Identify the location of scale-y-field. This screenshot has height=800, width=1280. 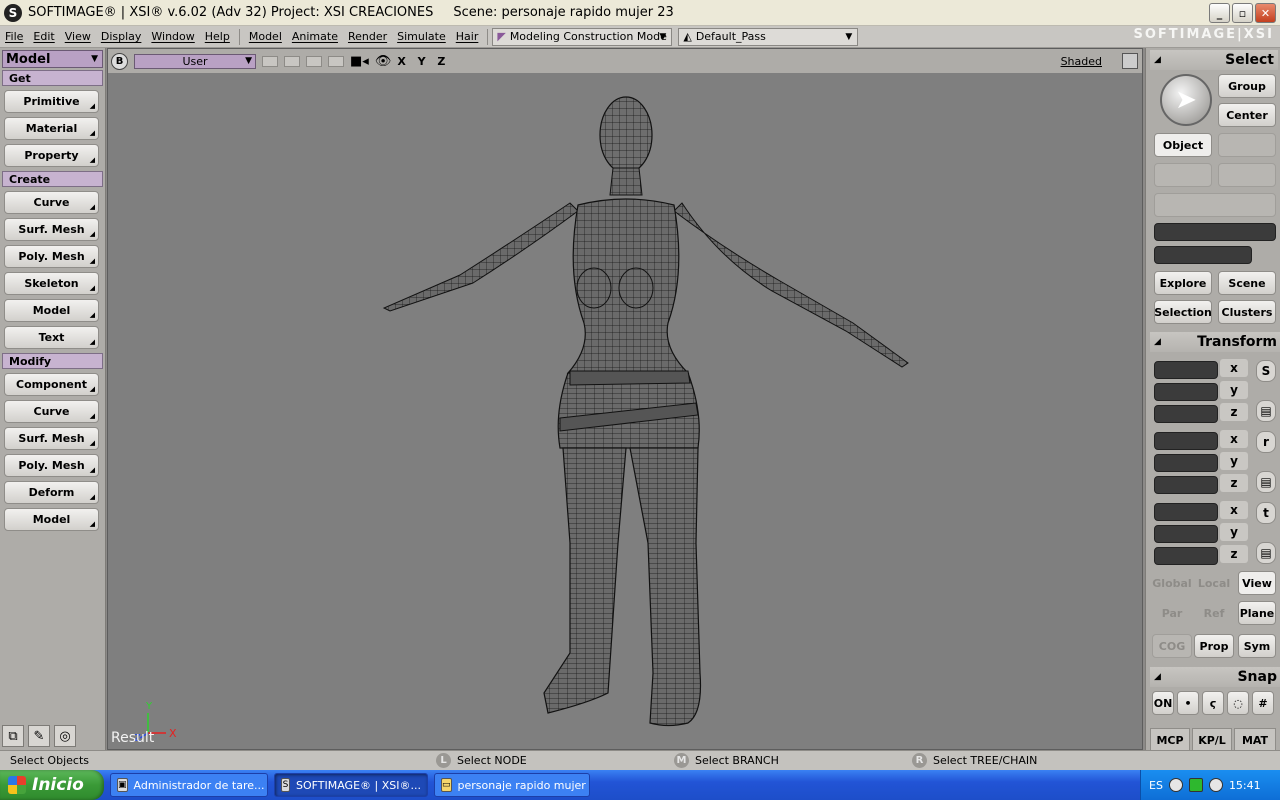
(1186, 392).